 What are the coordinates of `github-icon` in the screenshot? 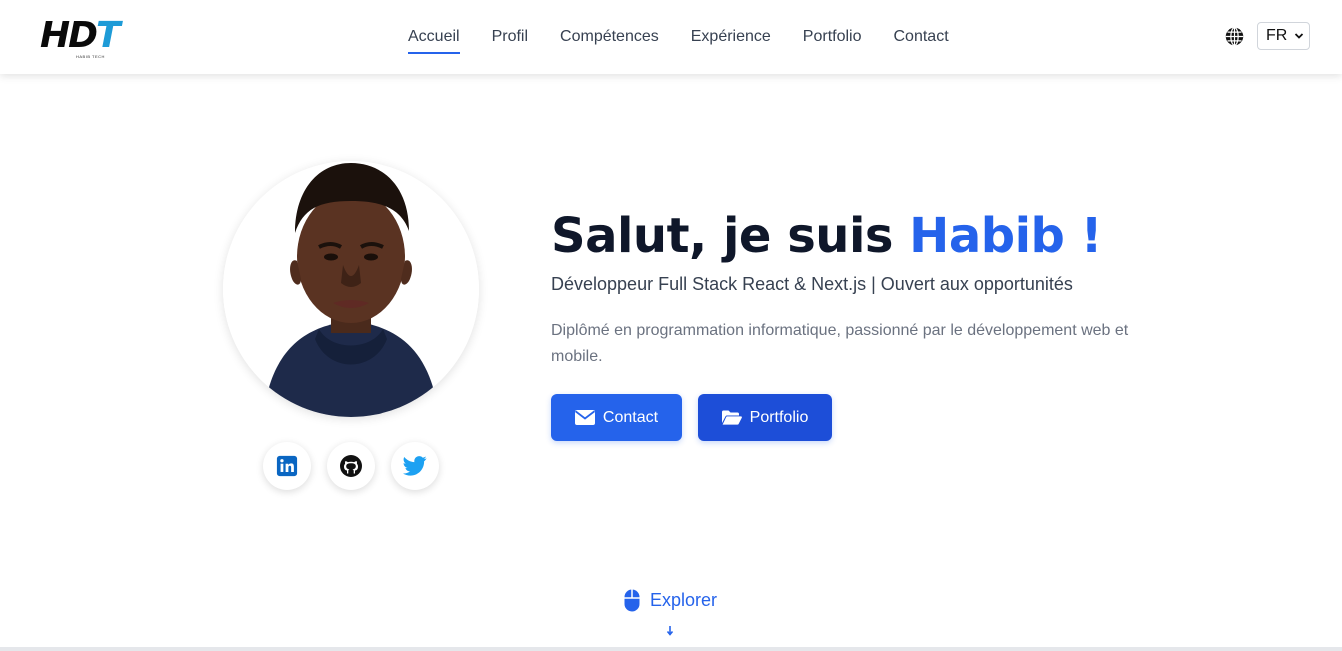 It's located at (351, 466).